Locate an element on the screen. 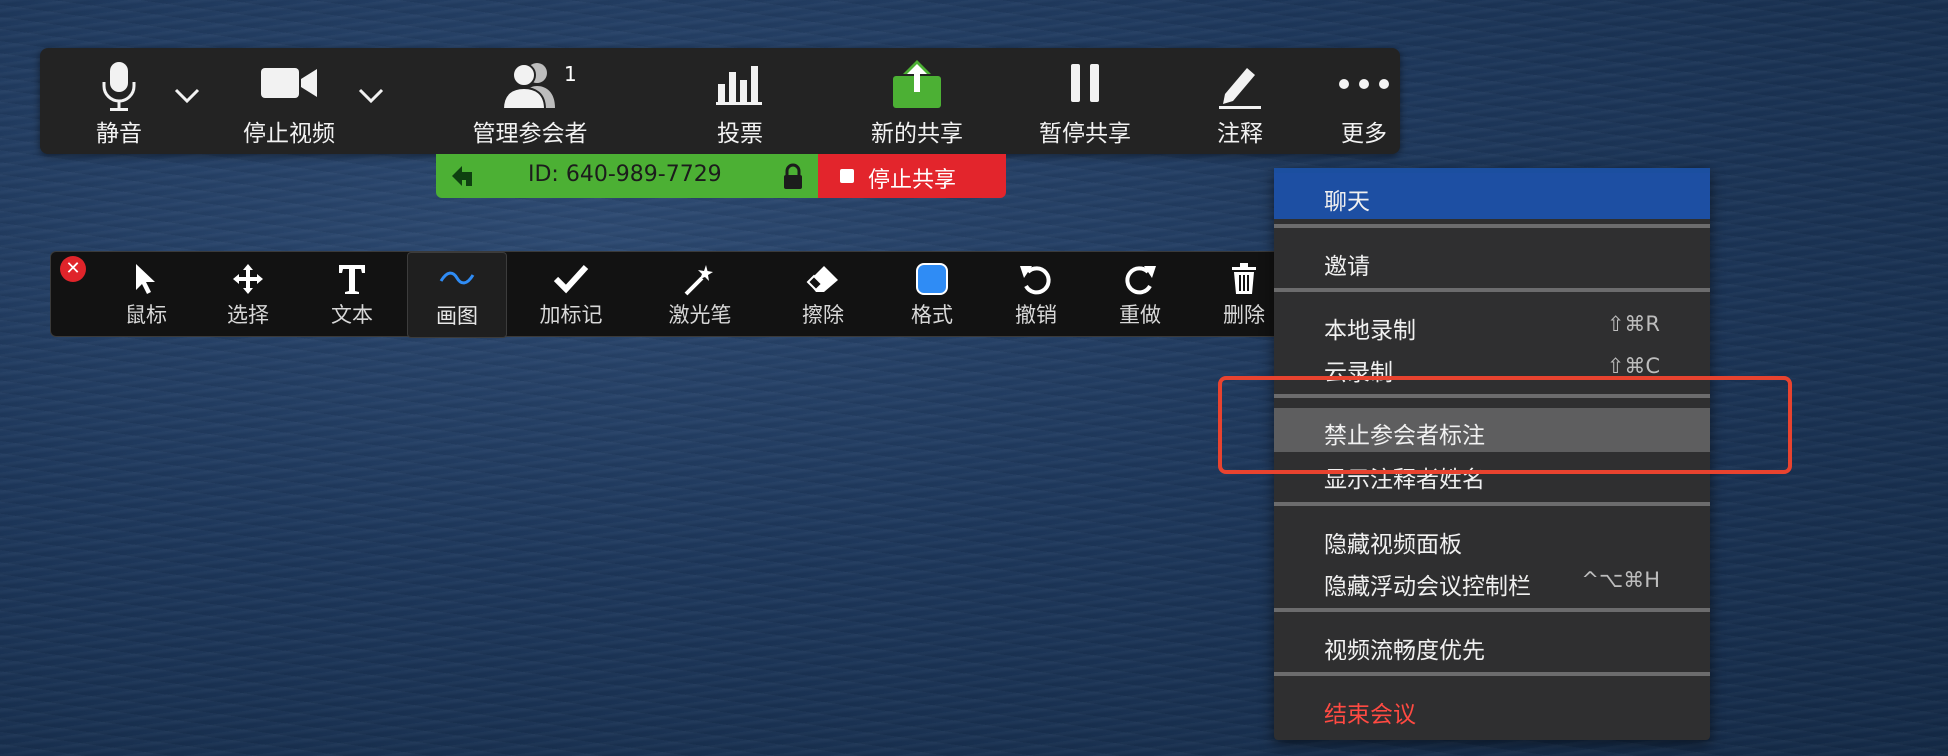  close-annotation-icon: ✕ is located at coordinates (73, 269).